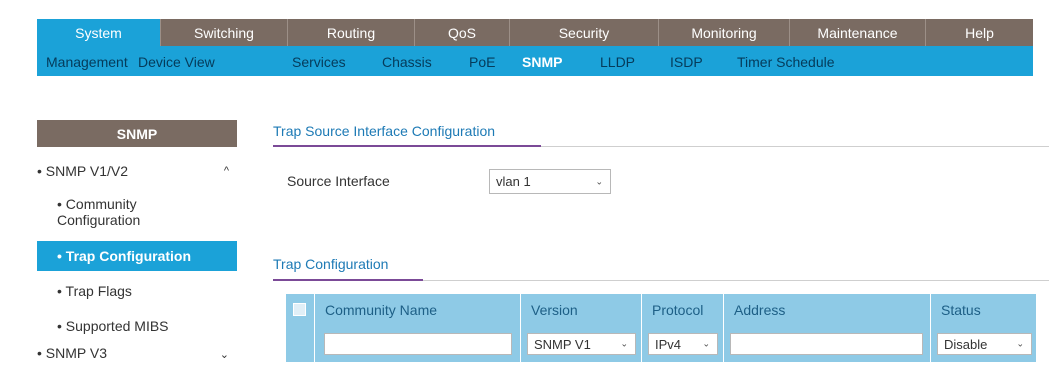 This screenshot has width=1049, height=383. I want to click on row-select-cell, so click(300, 344).